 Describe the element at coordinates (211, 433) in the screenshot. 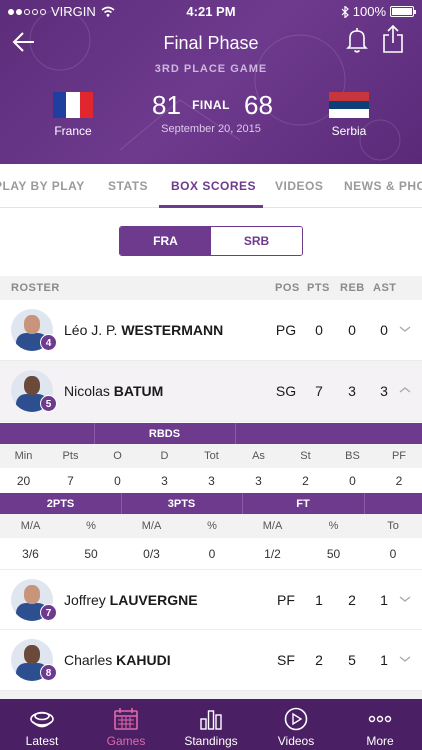

I see `rbds-header-bar: RBDS` at that location.